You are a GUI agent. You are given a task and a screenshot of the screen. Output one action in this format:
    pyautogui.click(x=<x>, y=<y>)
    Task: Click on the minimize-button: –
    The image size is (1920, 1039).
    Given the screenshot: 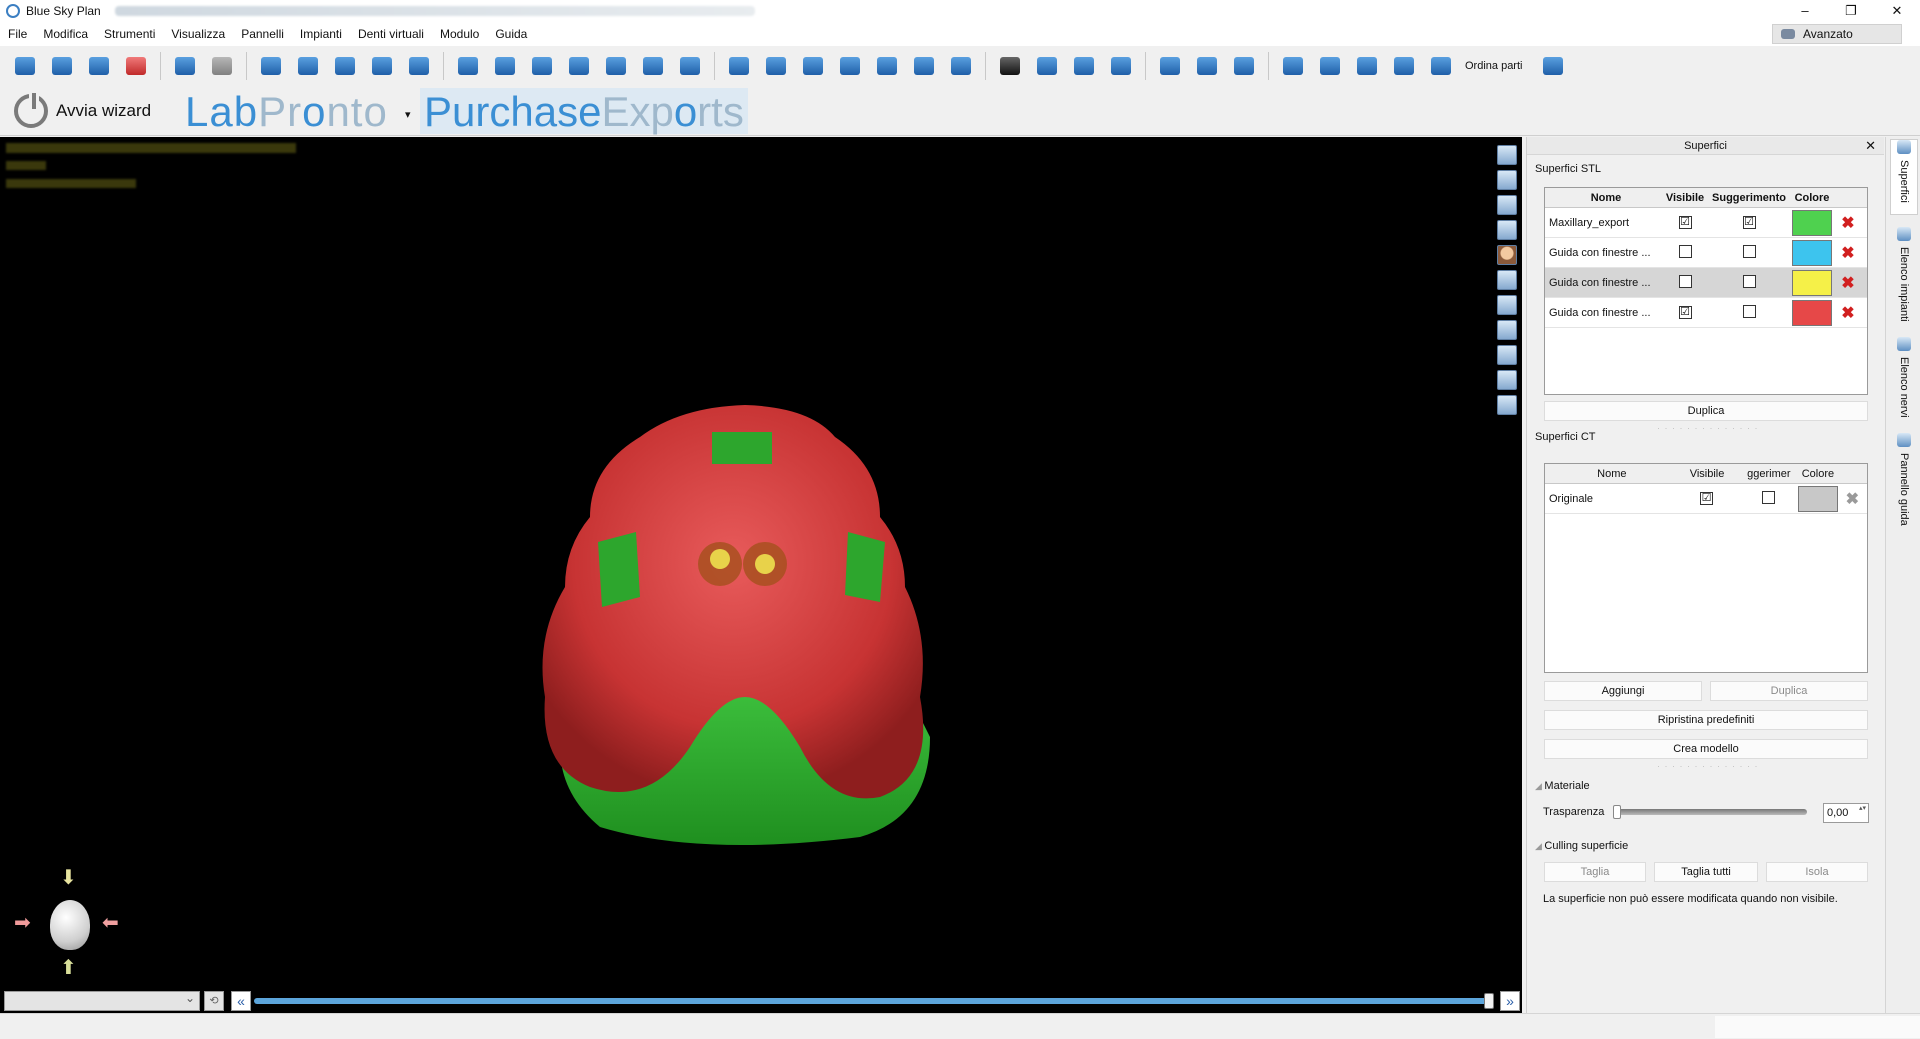 What is the action you would take?
    pyautogui.click(x=1805, y=11)
    